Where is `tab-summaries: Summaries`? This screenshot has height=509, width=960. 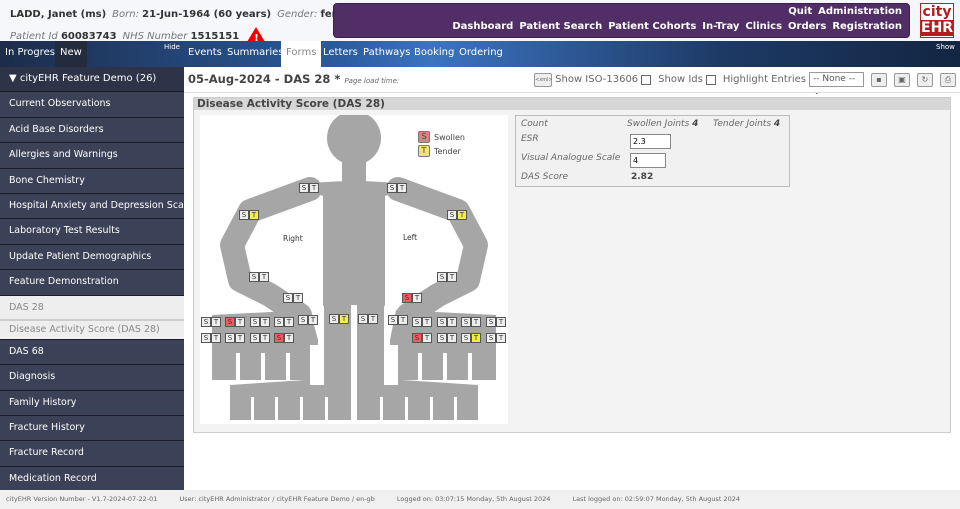 tab-summaries: Summaries is located at coordinates (255, 54).